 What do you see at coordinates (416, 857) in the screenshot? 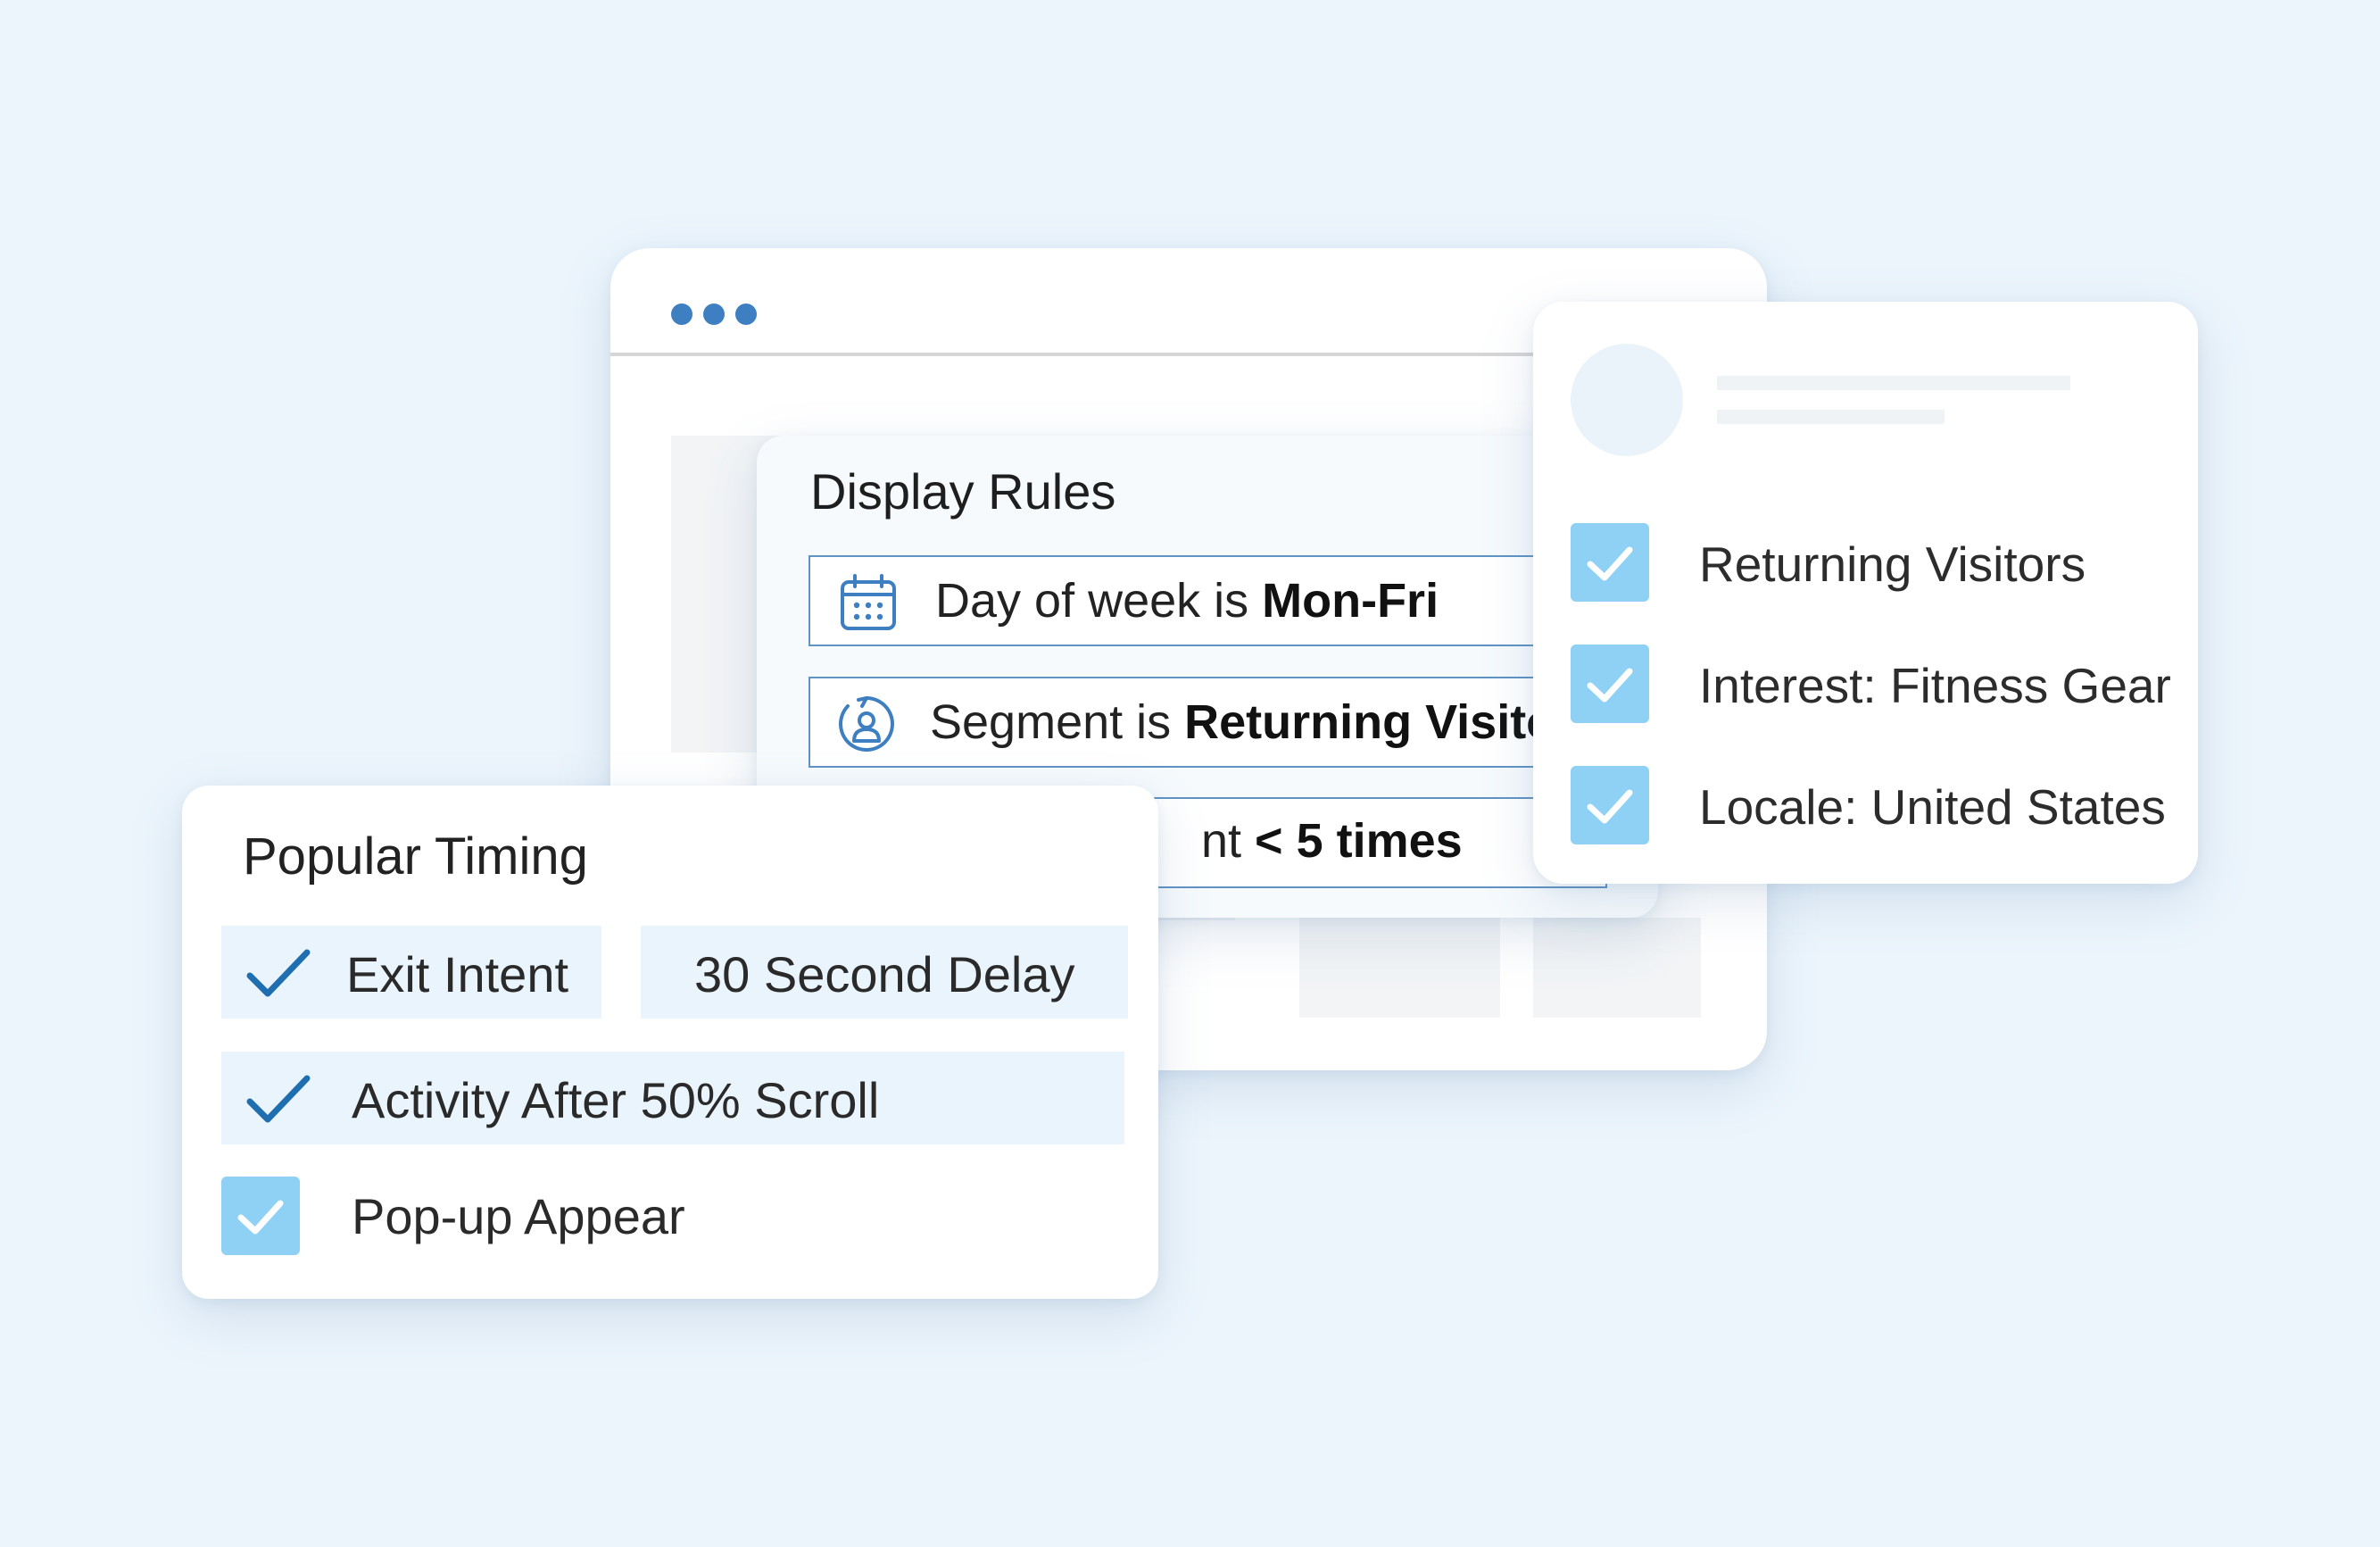
I see `popular-timing-title: Popular Timing` at bounding box center [416, 857].